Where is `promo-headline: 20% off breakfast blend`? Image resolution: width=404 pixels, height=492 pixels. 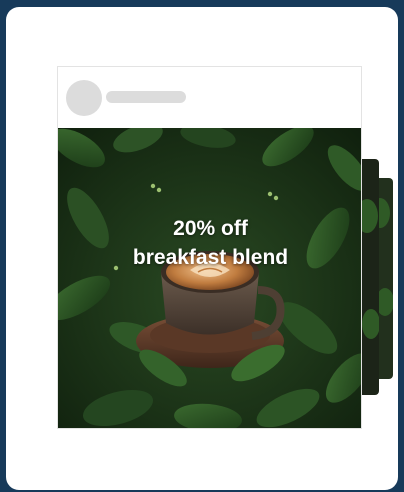 promo-headline: 20% off breakfast blend is located at coordinates (209, 243).